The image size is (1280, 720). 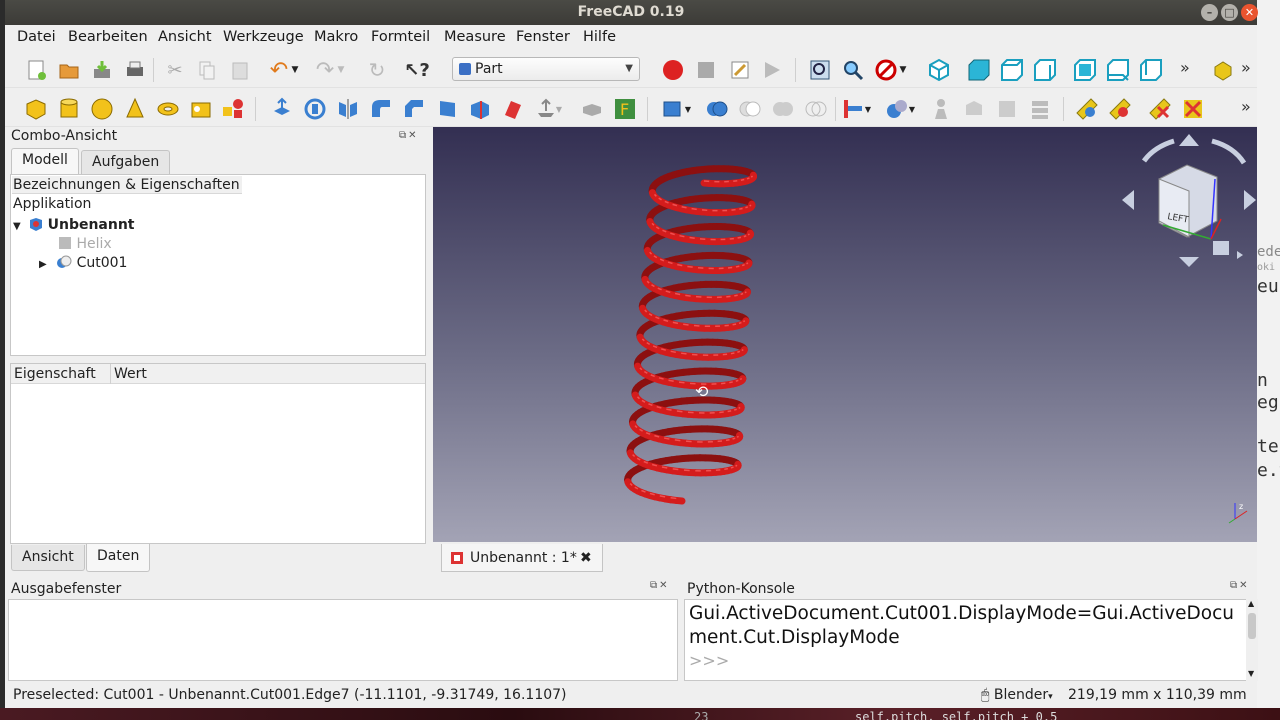 I want to click on part-revolve-icon, so click(x=315, y=109).